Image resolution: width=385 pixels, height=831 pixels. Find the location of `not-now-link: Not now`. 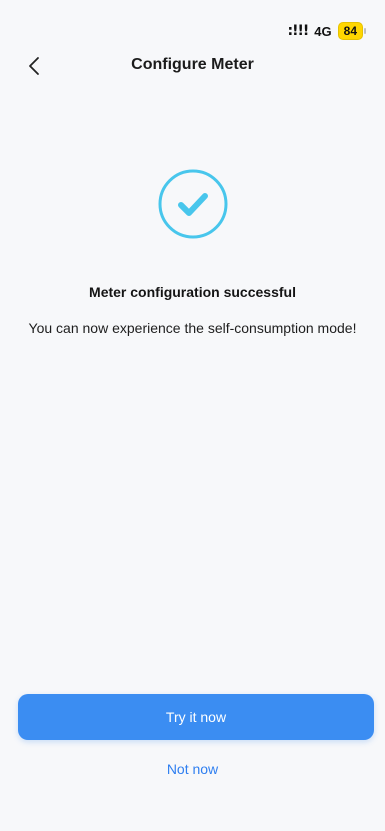

not-now-link: Not now is located at coordinates (192, 769).